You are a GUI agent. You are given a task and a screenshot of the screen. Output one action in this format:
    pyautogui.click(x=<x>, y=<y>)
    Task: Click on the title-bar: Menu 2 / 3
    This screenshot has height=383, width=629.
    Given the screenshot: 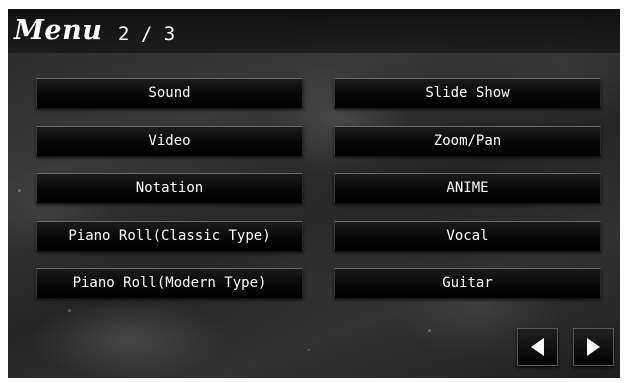 What is the action you would take?
    pyautogui.click(x=314, y=31)
    